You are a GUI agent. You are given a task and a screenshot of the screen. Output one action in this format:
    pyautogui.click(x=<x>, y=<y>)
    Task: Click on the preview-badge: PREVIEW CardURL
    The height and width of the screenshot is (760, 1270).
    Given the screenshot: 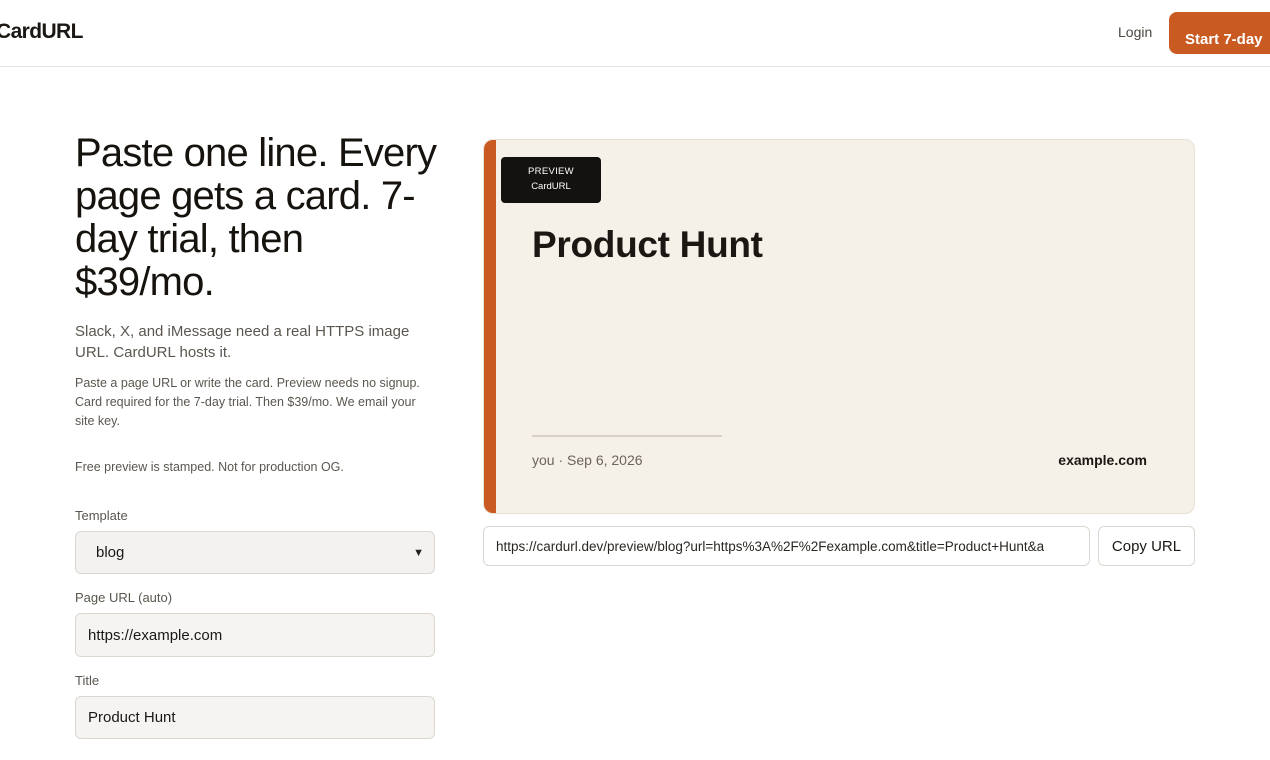 What is the action you would take?
    pyautogui.click(x=551, y=180)
    